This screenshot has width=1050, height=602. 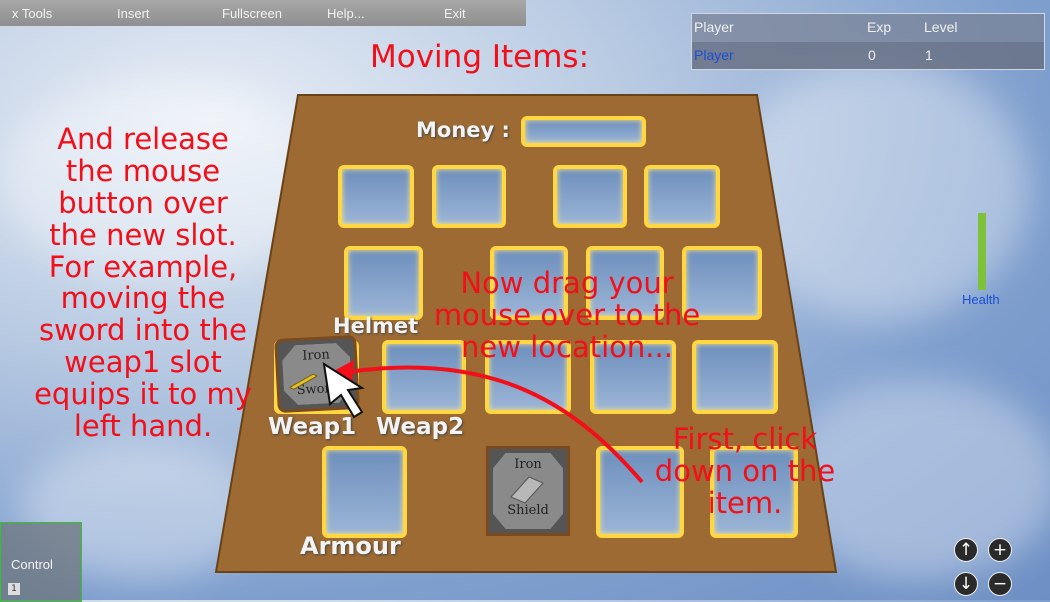 What do you see at coordinates (143, 266) in the screenshot?
I see `instruction-line: For example,` at bounding box center [143, 266].